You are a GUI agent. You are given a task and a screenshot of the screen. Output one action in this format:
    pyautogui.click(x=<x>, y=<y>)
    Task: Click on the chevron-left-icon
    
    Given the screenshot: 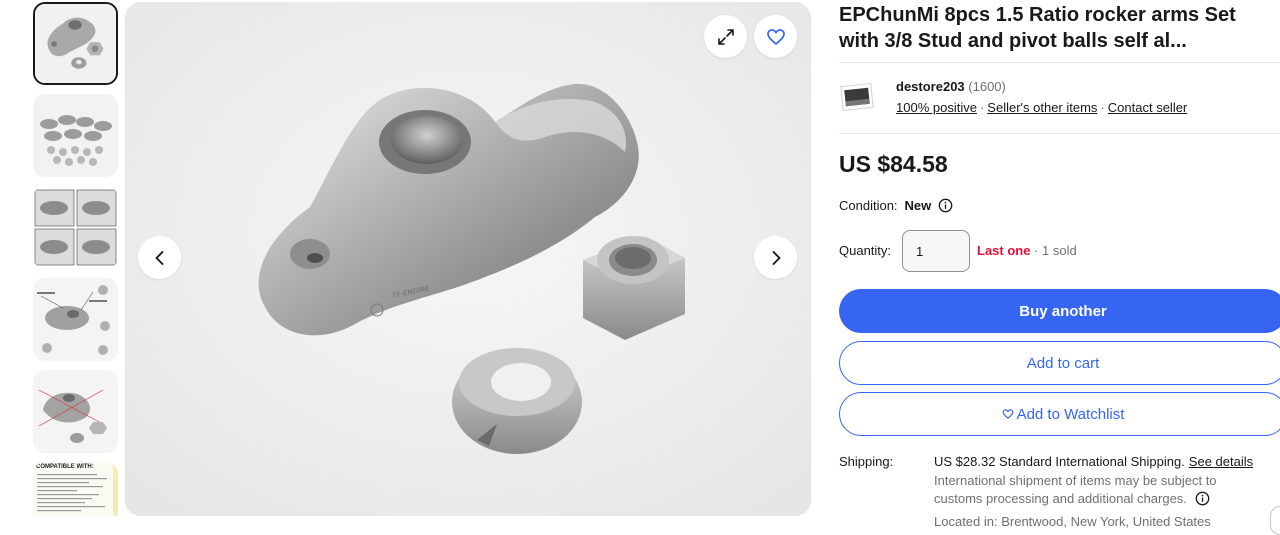 What is the action you would take?
    pyautogui.click(x=159, y=257)
    